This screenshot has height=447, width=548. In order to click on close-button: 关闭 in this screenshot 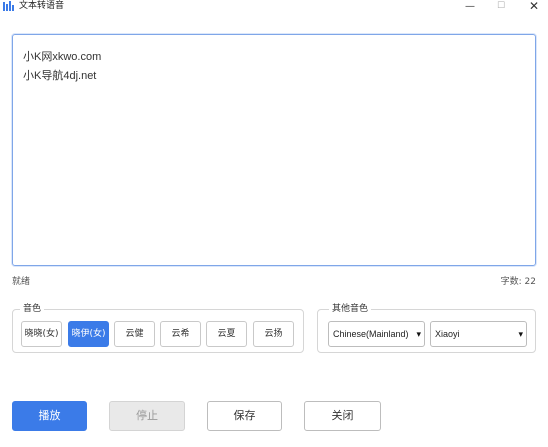, I will do `click(342, 416)`.